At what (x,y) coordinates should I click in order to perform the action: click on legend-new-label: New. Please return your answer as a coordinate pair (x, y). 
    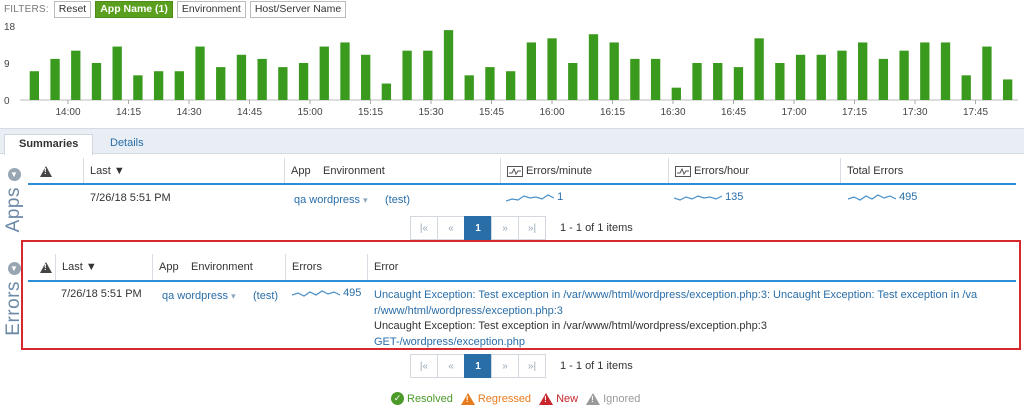
    Looking at the image, I should click on (567, 398).